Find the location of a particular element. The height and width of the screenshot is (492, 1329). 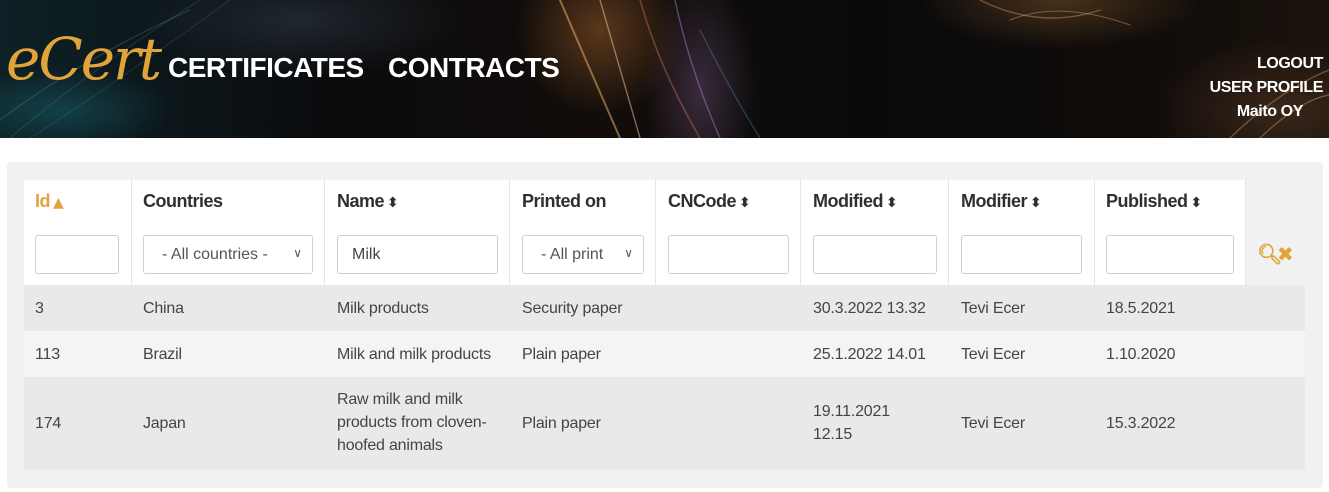

modified-filter-input is located at coordinates (875, 254).